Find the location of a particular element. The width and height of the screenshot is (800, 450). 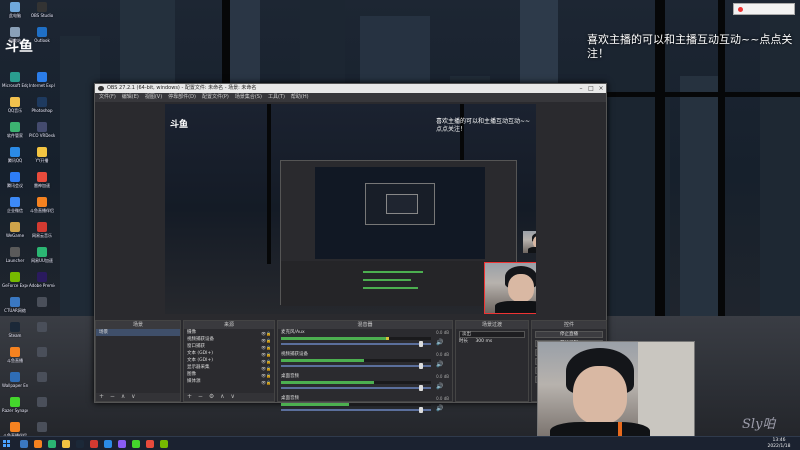

visibility-lock-icon: 👁🔒 is located at coordinates (266, 382).